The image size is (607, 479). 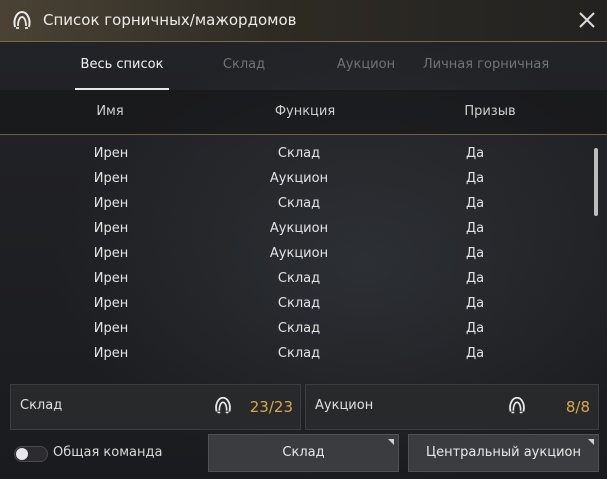 What do you see at coordinates (577, 407) in the screenshot?
I see `auction-count: 8/8` at bounding box center [577, 407].